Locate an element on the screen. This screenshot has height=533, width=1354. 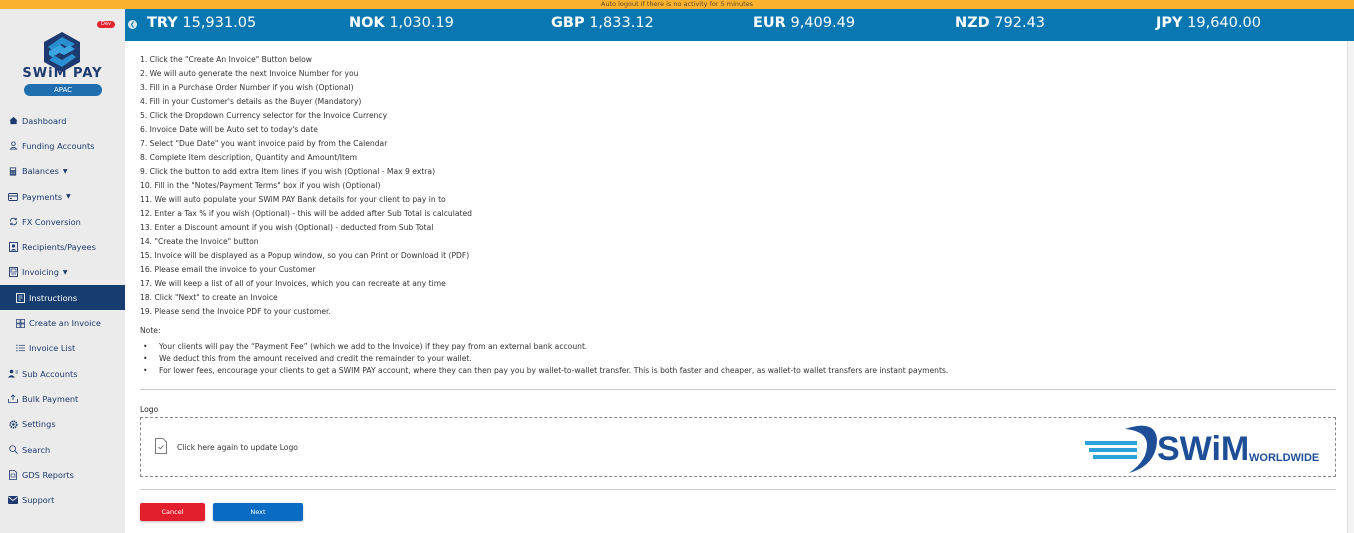
currency-value: 9,409.49 is located at coordinates (823, 23).